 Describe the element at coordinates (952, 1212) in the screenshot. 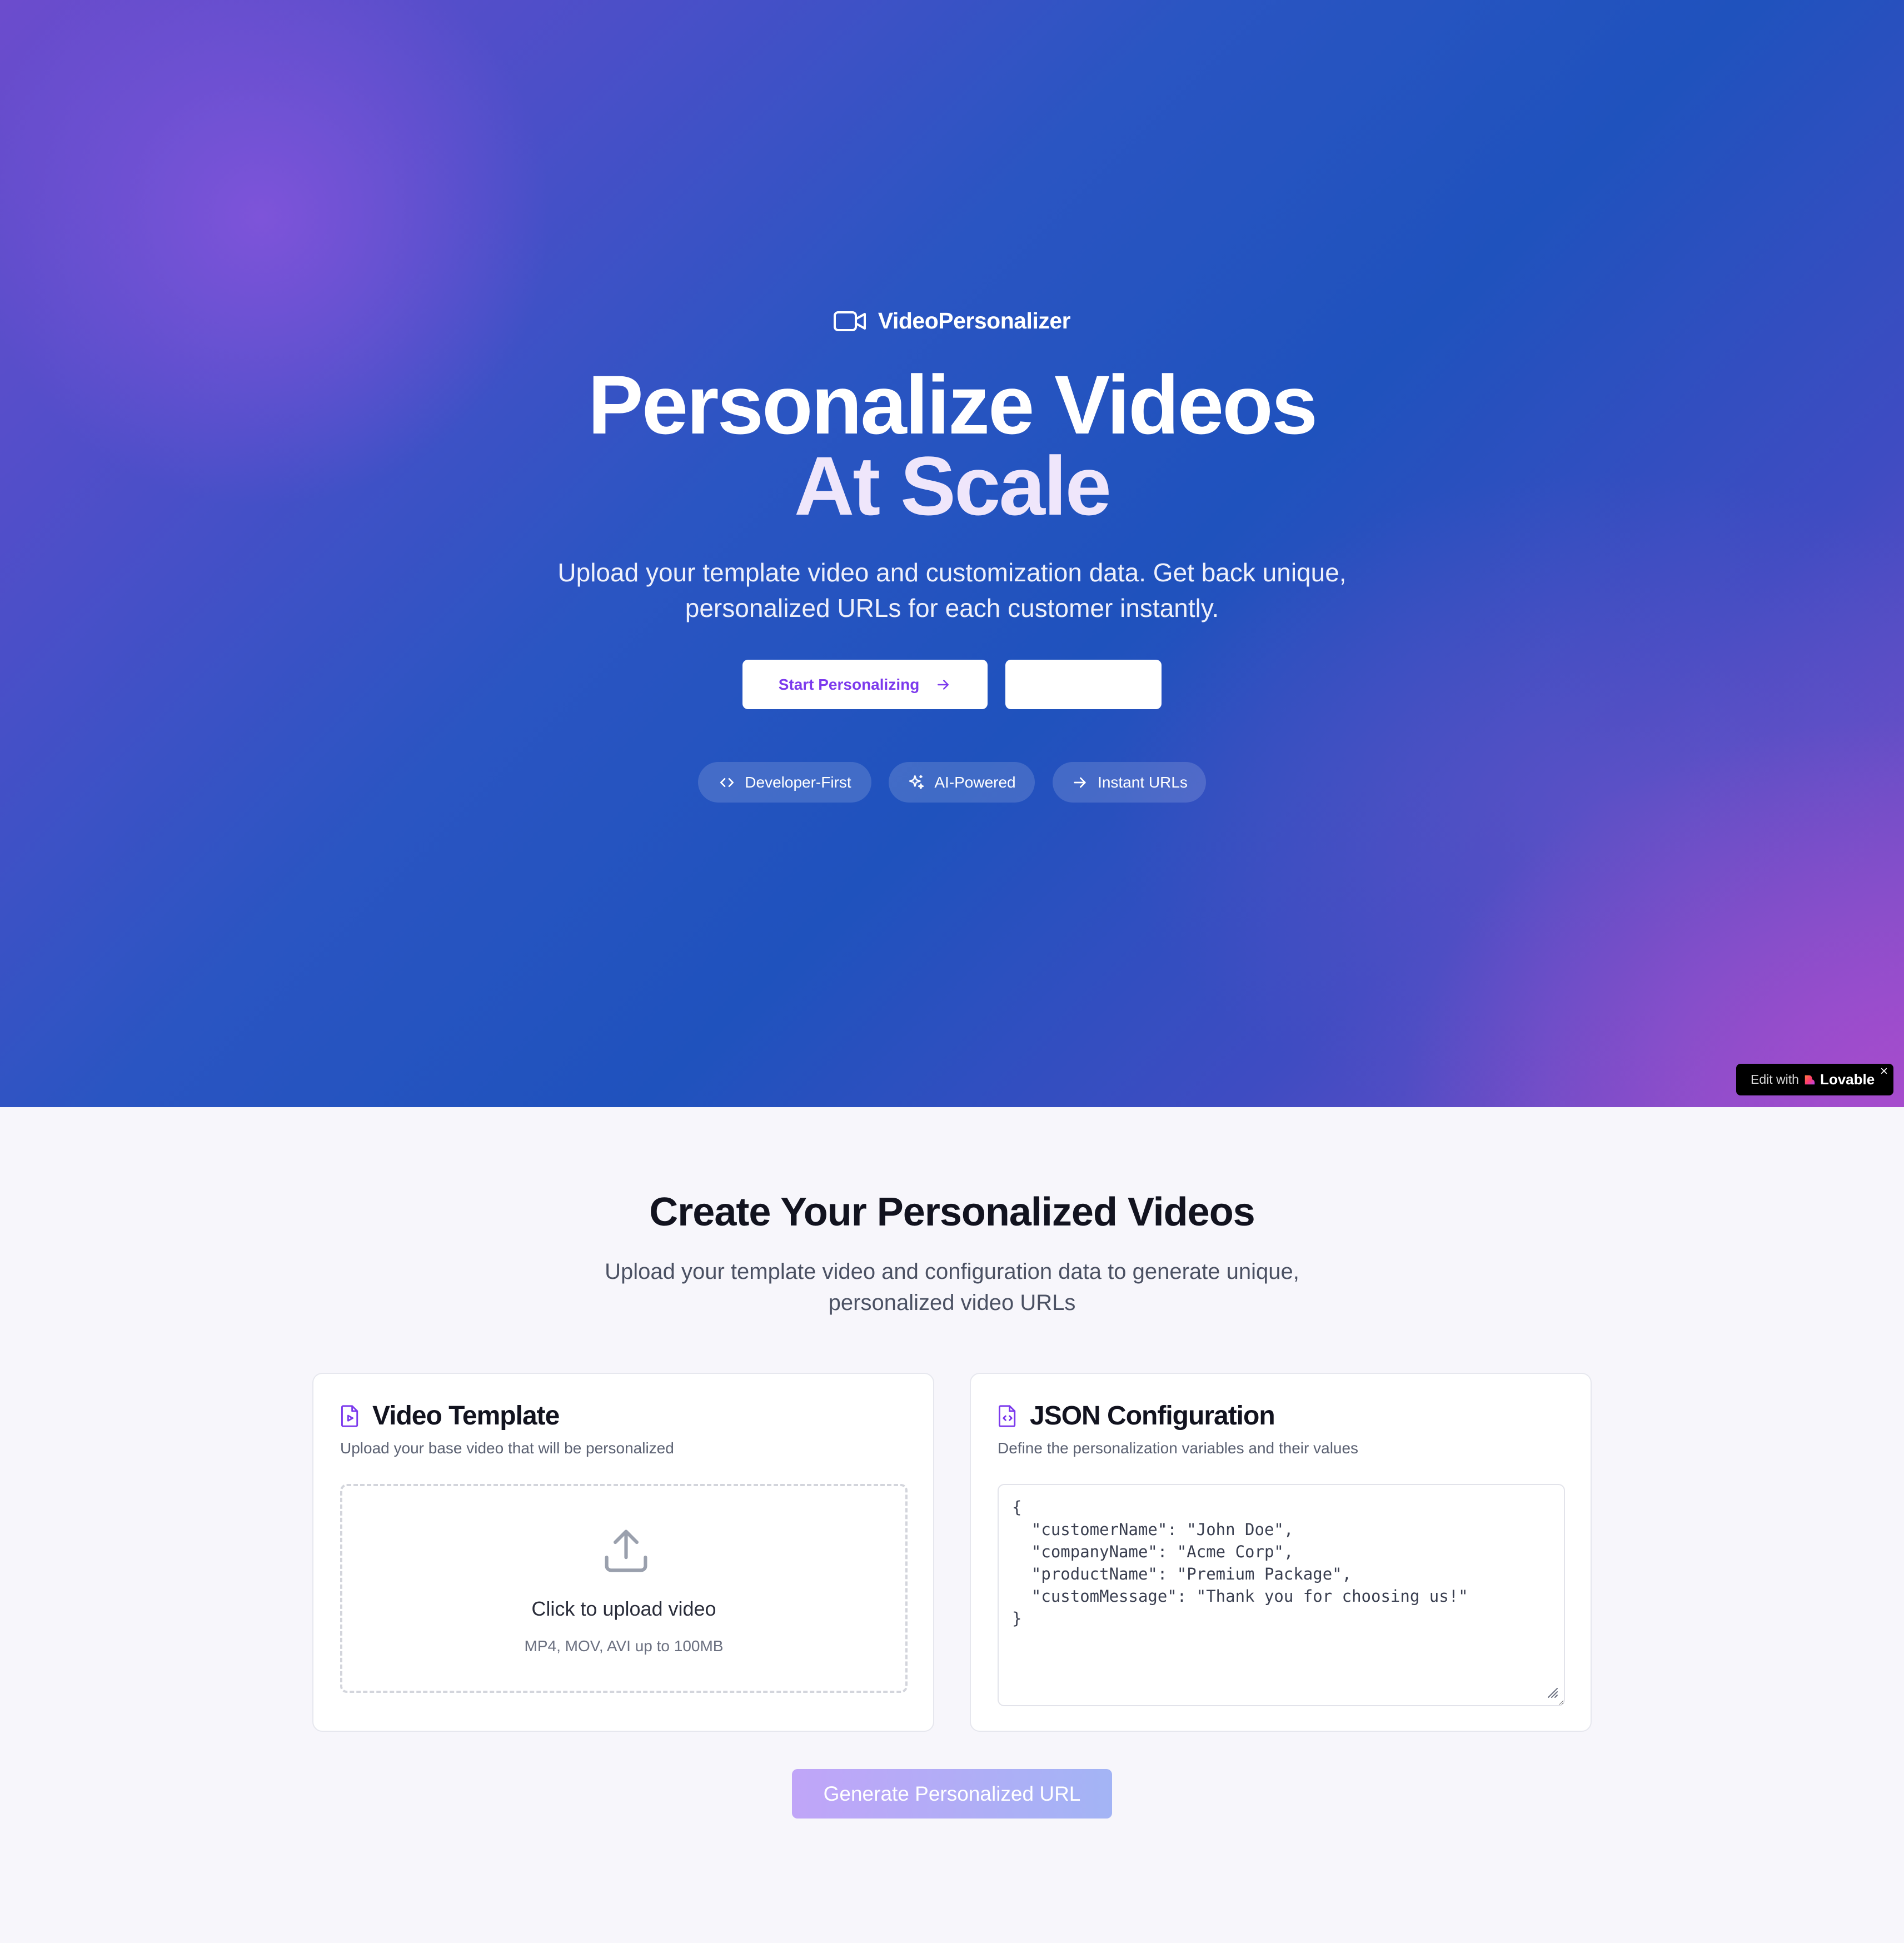

I see `section-title: Create Your Personalized Videos` at that location.